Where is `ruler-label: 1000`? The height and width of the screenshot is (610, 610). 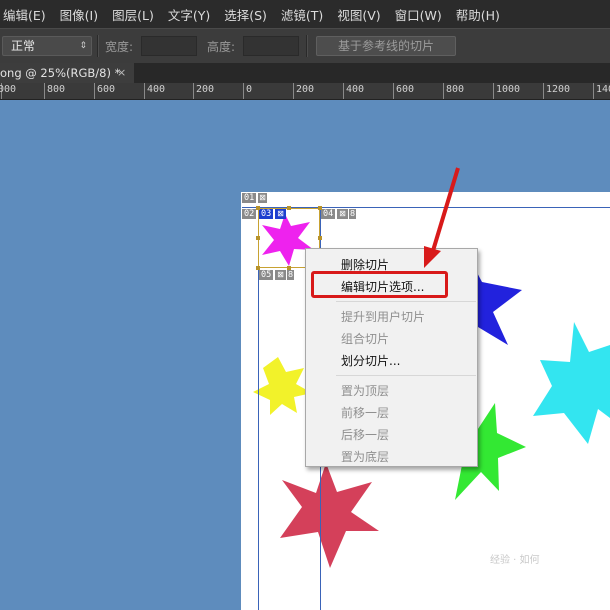
ruler-label: 1000 is located at coordinates (508, 89).